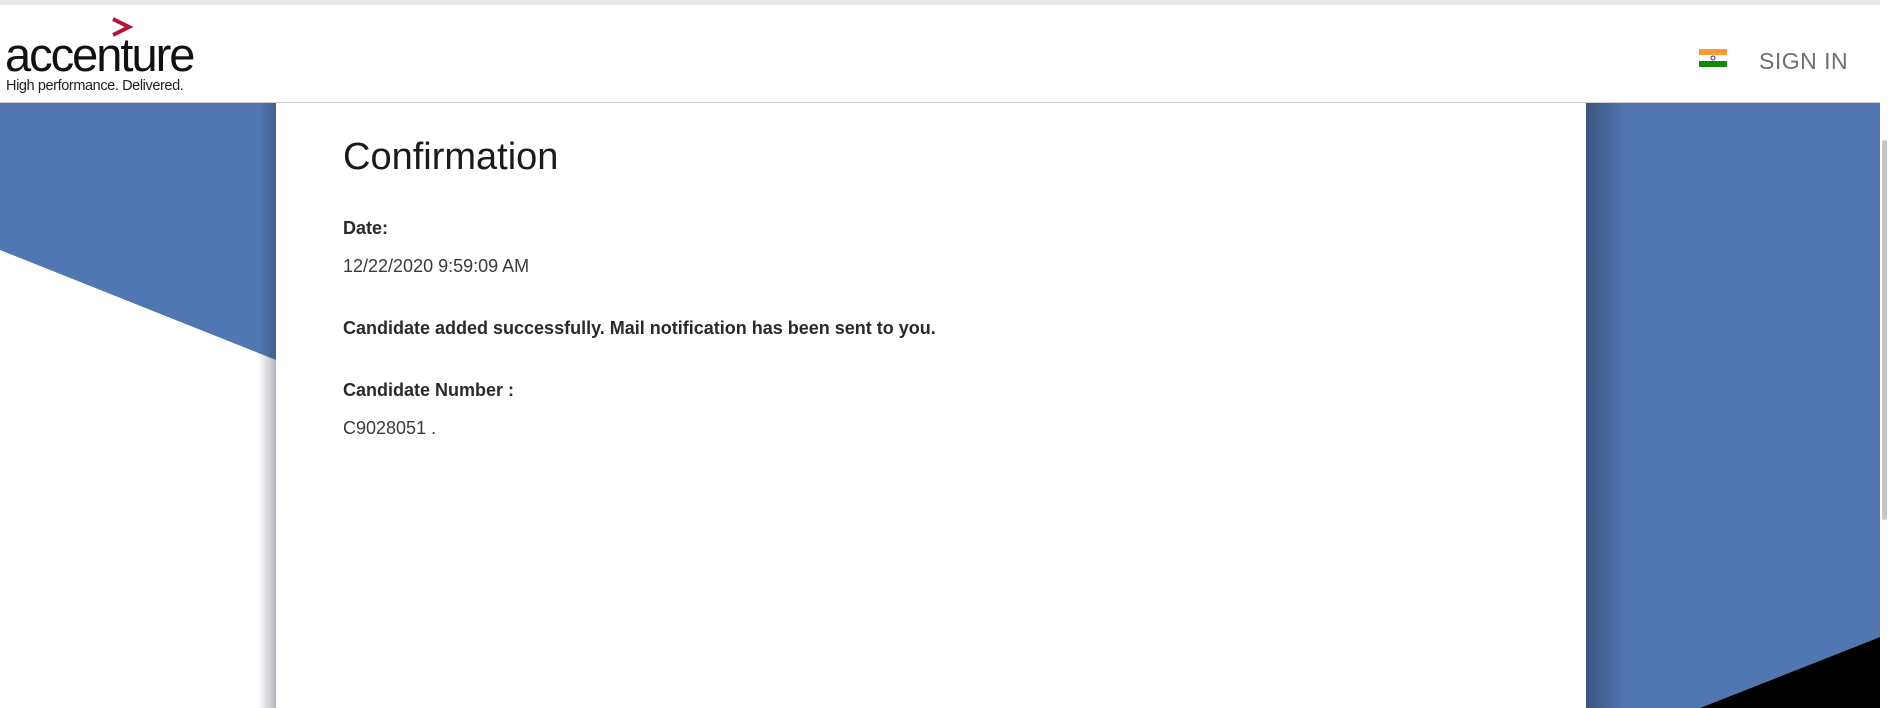 Image resolution: width=1888 pixels, height=708 pixels. What do you see at coordinates (1713, 58) in the screenshot?
I see `india-flag-icon` at bounding box center [1713, 58].